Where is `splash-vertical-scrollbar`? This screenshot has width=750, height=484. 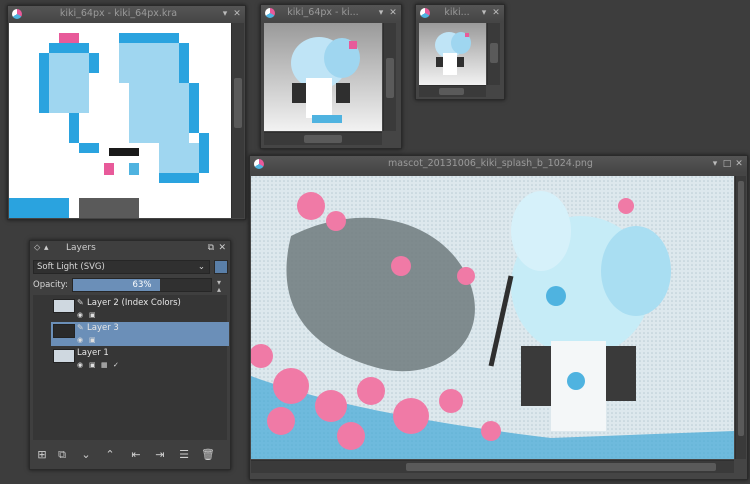
splash-vertical-scrollbar is located at coordinates (740, 317).